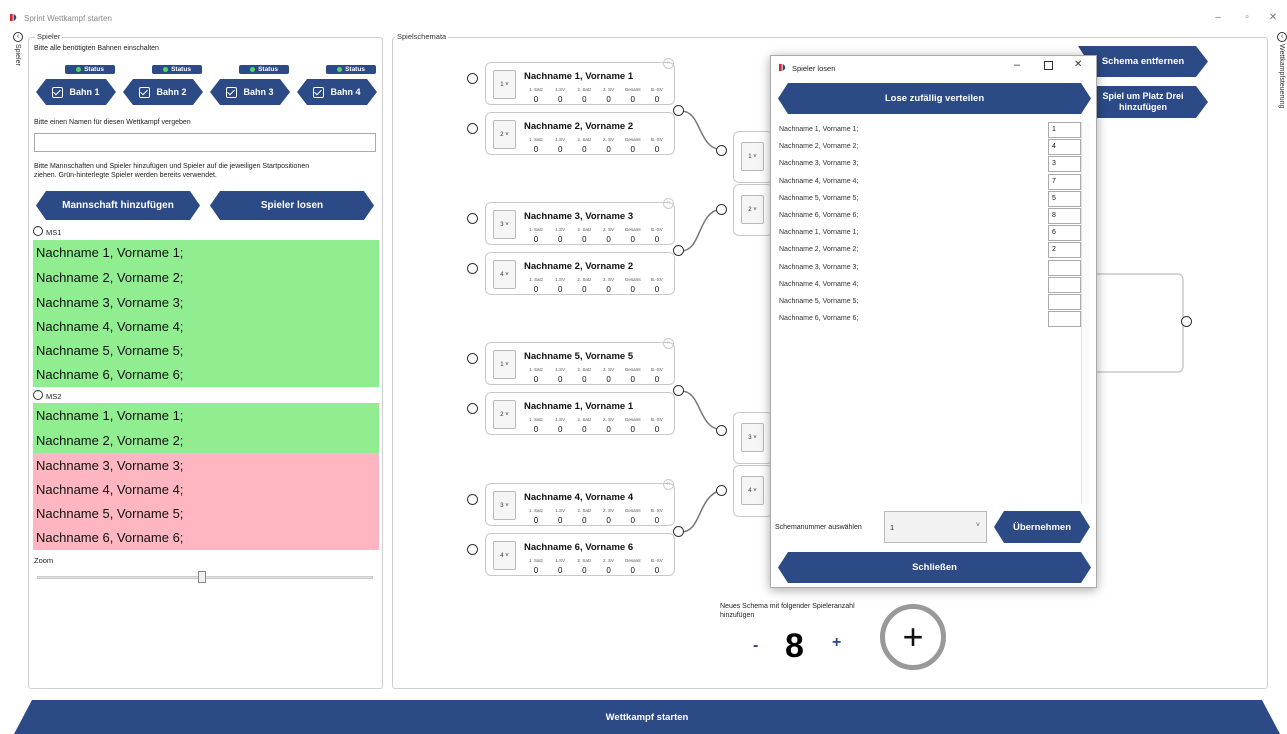  I want to click on side-tab-wettkampfsteuerung: Wettkampfsteuerung, so click(1281, 76).